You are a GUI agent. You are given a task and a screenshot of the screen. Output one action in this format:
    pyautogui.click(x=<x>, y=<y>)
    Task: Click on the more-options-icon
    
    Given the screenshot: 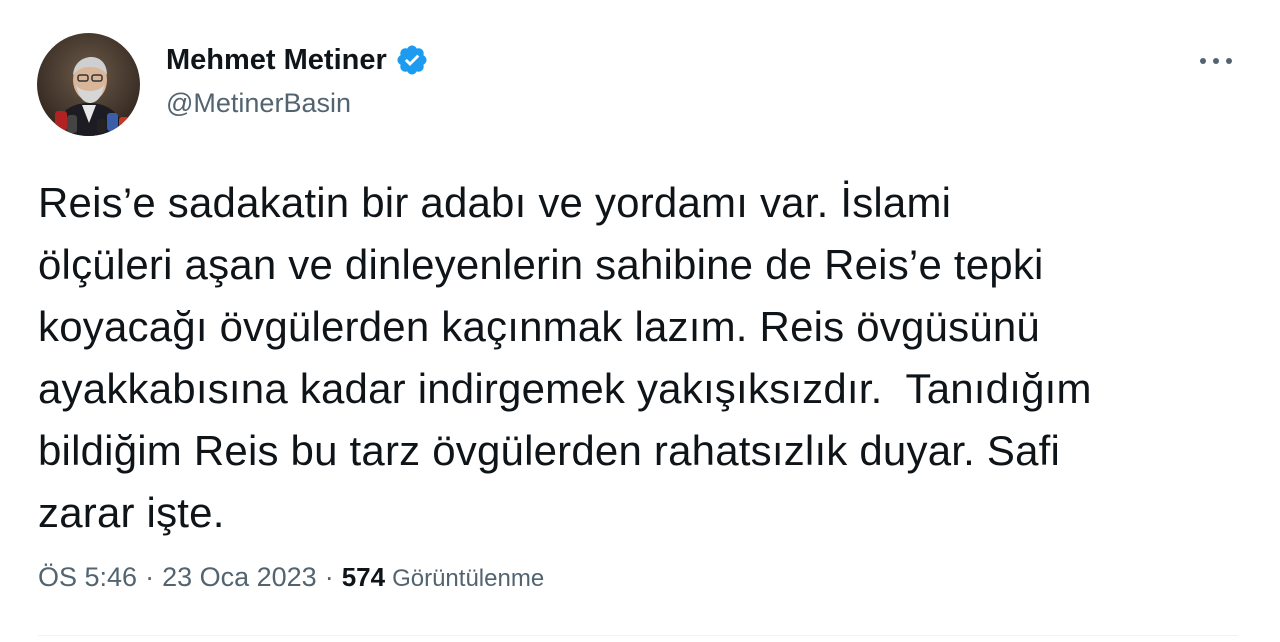 What is the action you would take?
    pyautogui.click(x=1216, y=61)
    